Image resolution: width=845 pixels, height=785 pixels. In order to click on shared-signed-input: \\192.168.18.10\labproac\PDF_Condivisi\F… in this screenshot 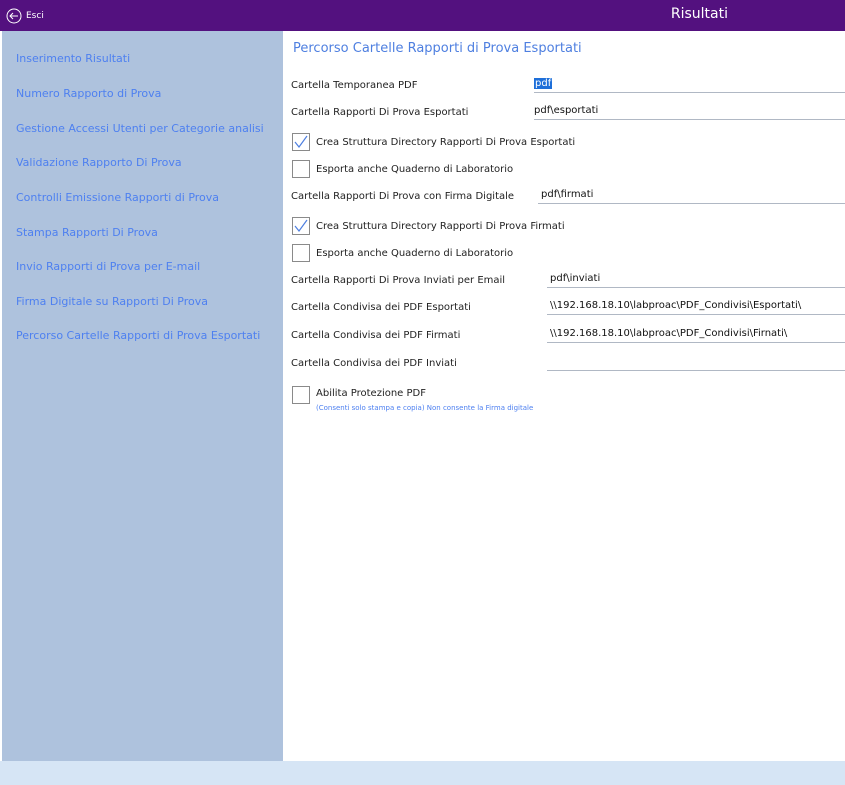, I will do `click(696, 335)`.